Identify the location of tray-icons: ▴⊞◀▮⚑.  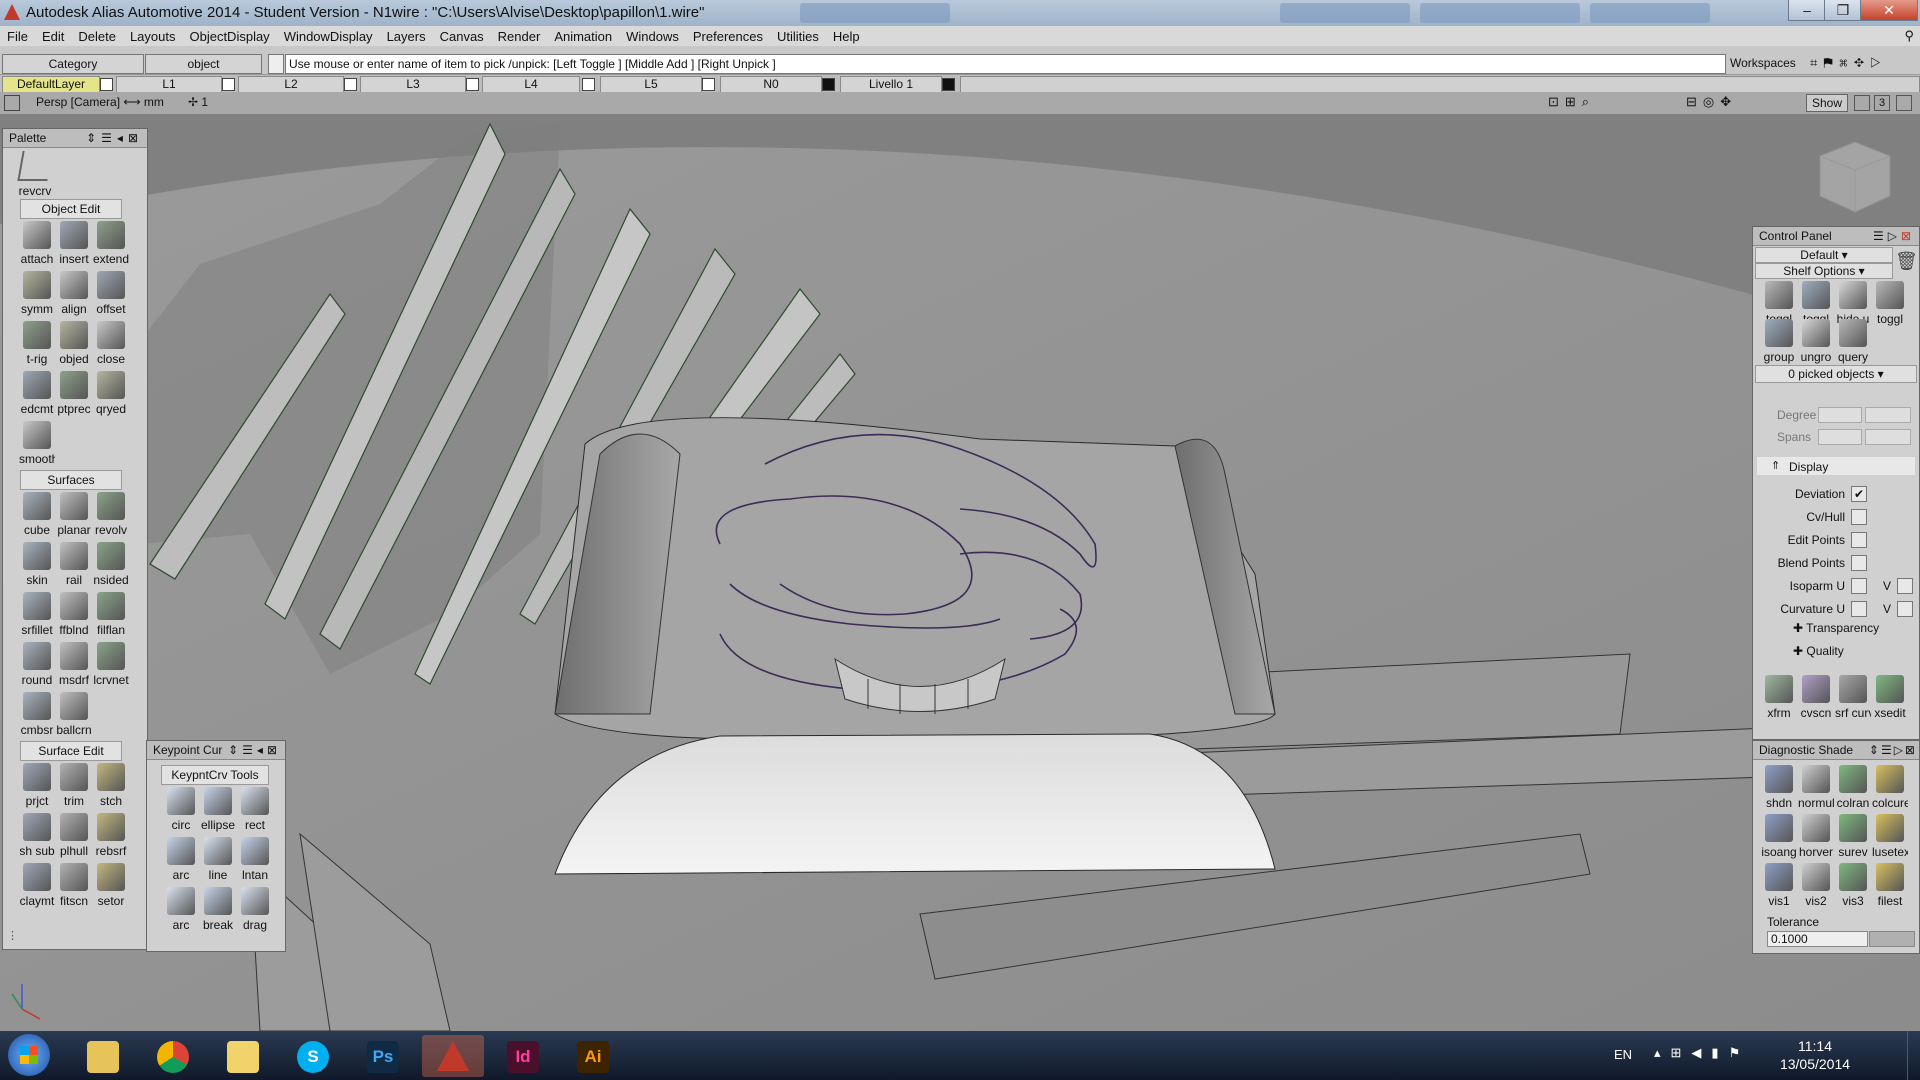
(1702, 1053).